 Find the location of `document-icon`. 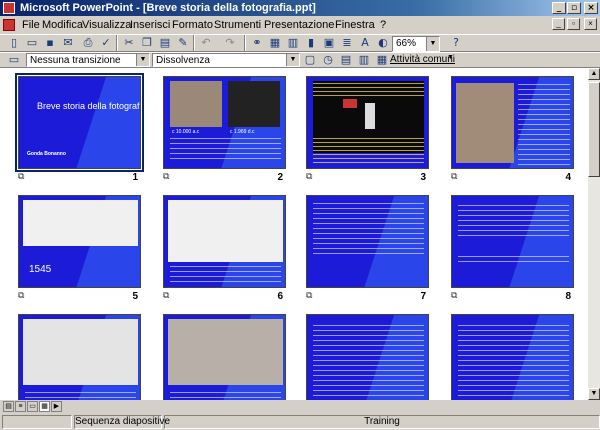

document-icon is located at coordinates (9, 25).